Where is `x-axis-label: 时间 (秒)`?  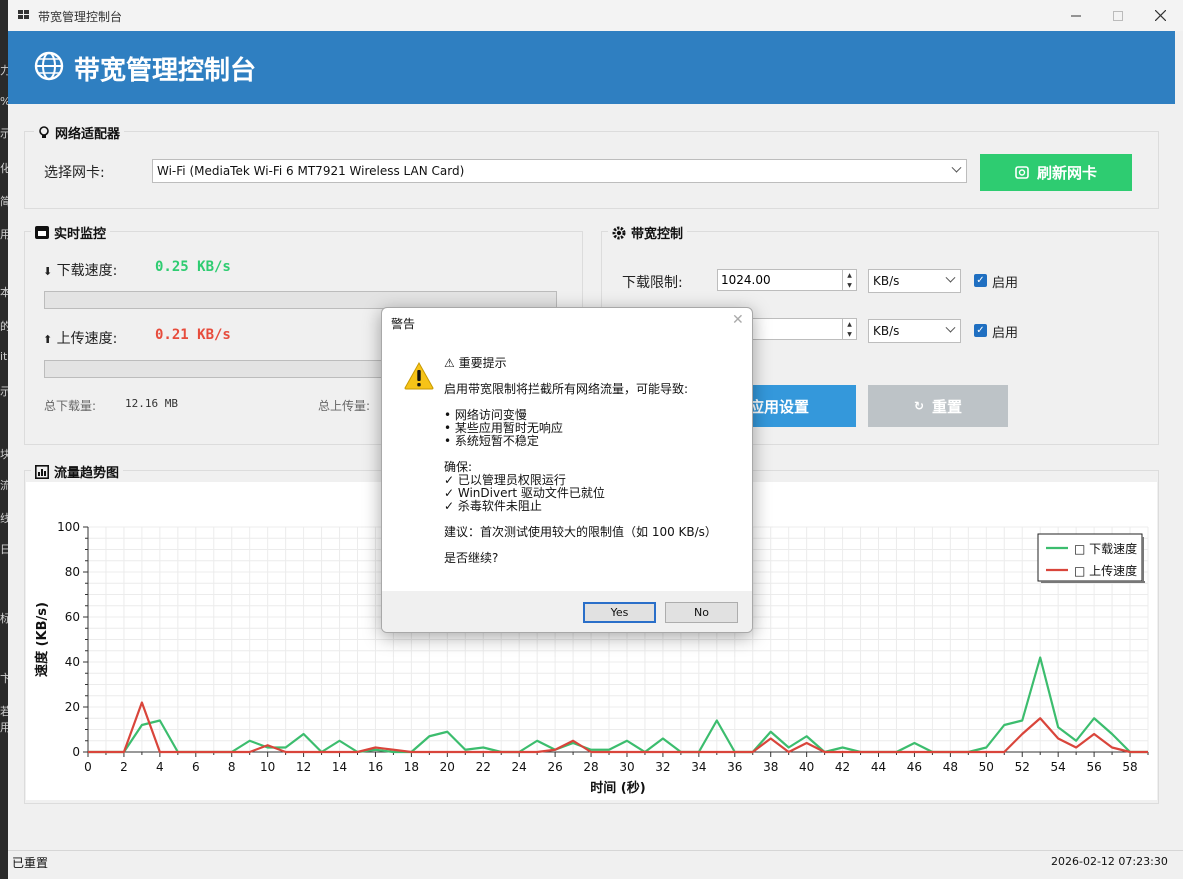 x-axis-label: 时间 (秒) is located at coordinates (617, 788).